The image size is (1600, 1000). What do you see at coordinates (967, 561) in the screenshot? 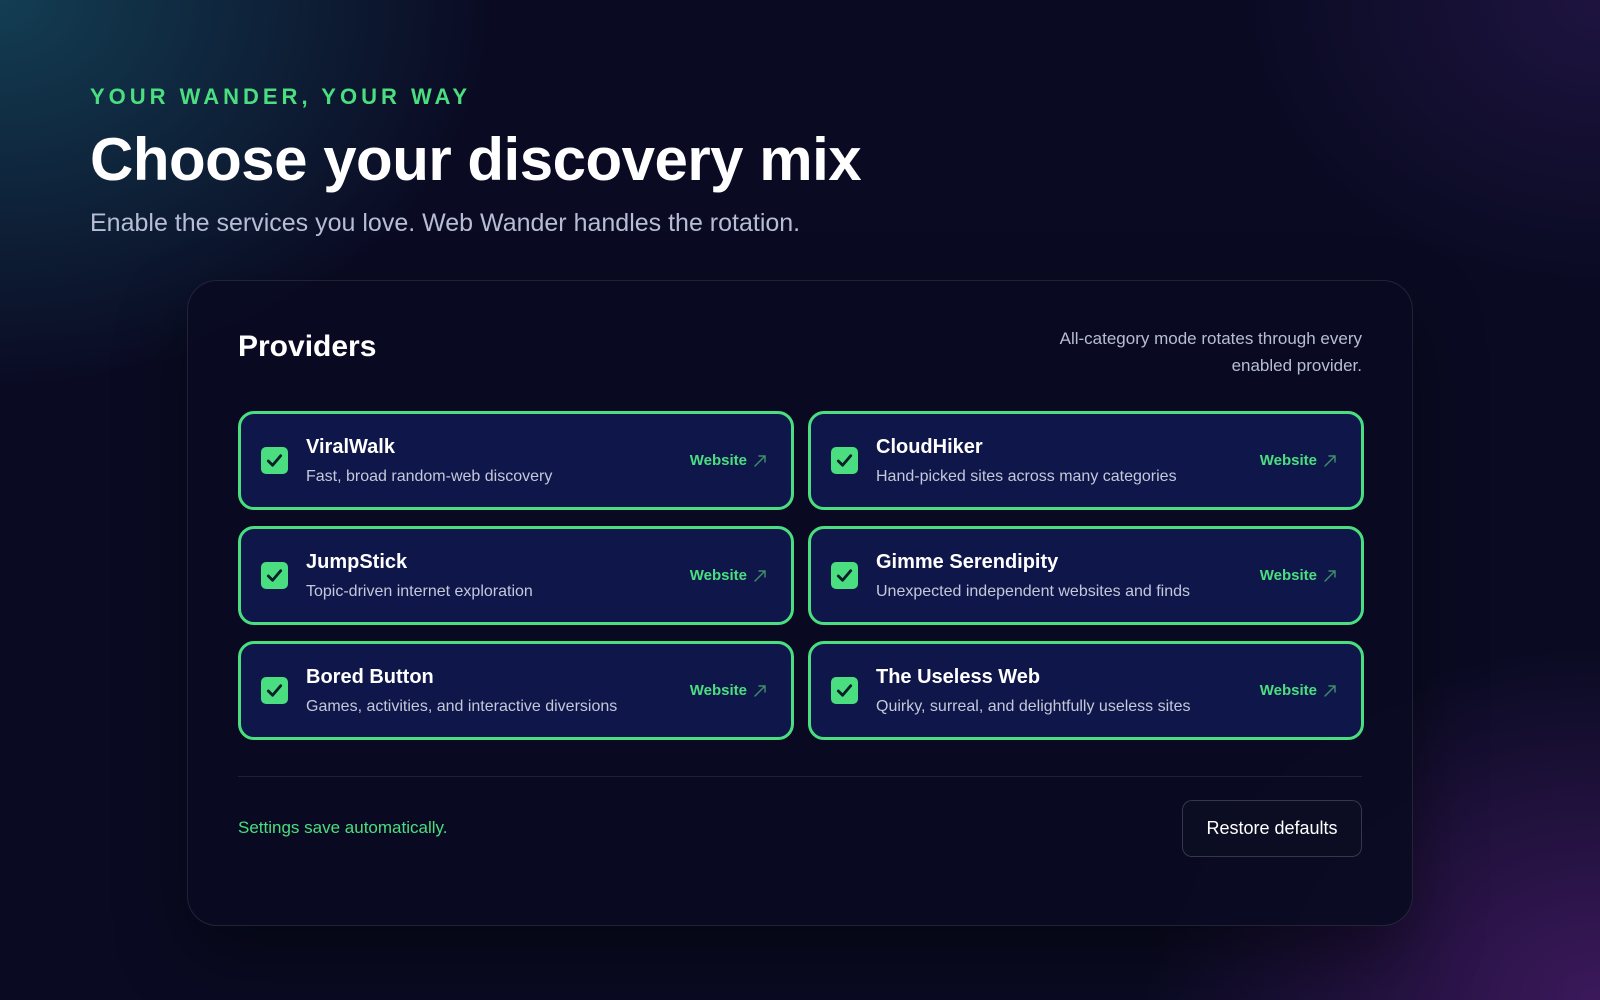
I see `provider-name: Gimme Serendipity` at bounding box center [967, 561].